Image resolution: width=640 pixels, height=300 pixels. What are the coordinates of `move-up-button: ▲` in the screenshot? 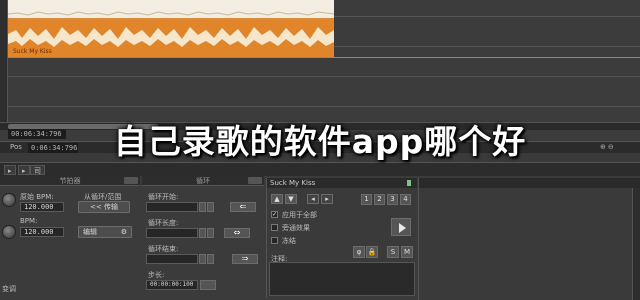 It's located at (277, 199).